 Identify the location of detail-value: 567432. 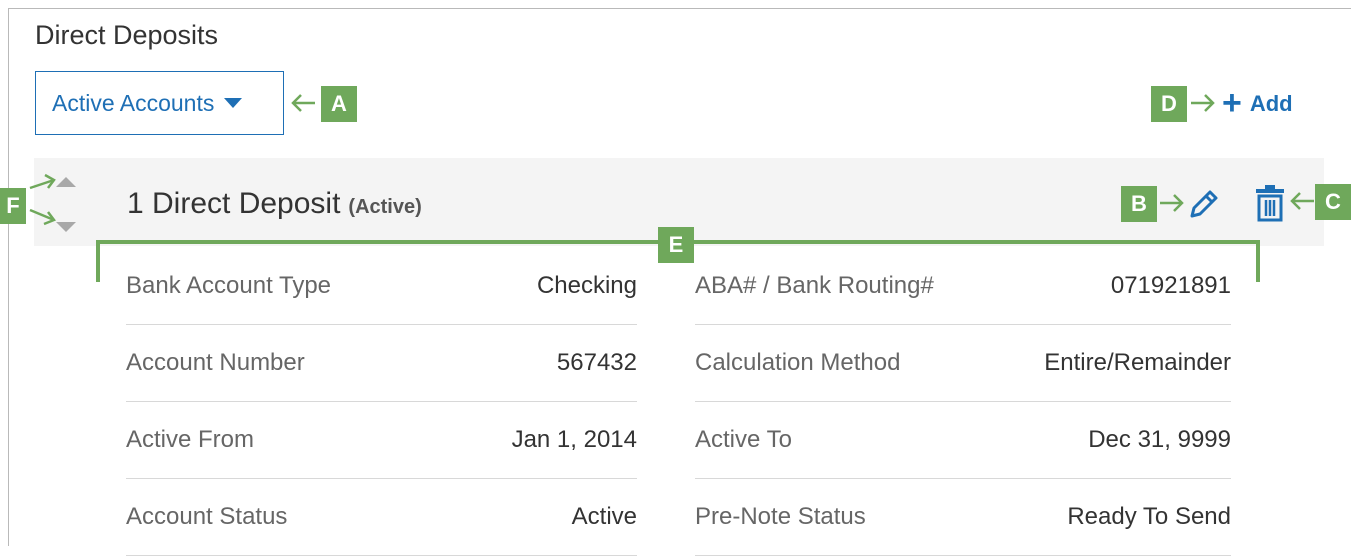
(596, 362).